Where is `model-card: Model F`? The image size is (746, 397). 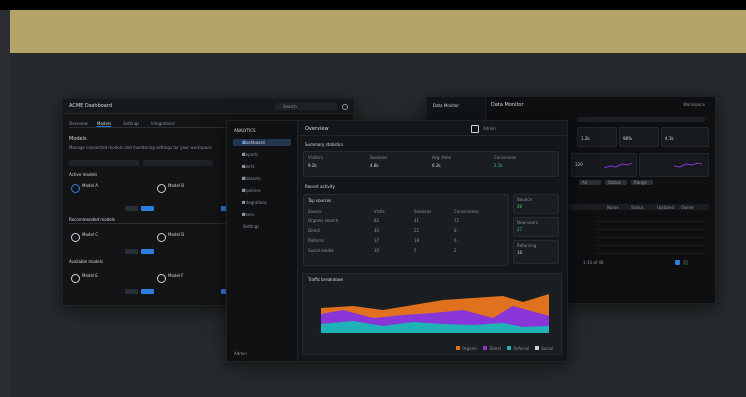
model-card: Model F is located at coordinates (195, 278).